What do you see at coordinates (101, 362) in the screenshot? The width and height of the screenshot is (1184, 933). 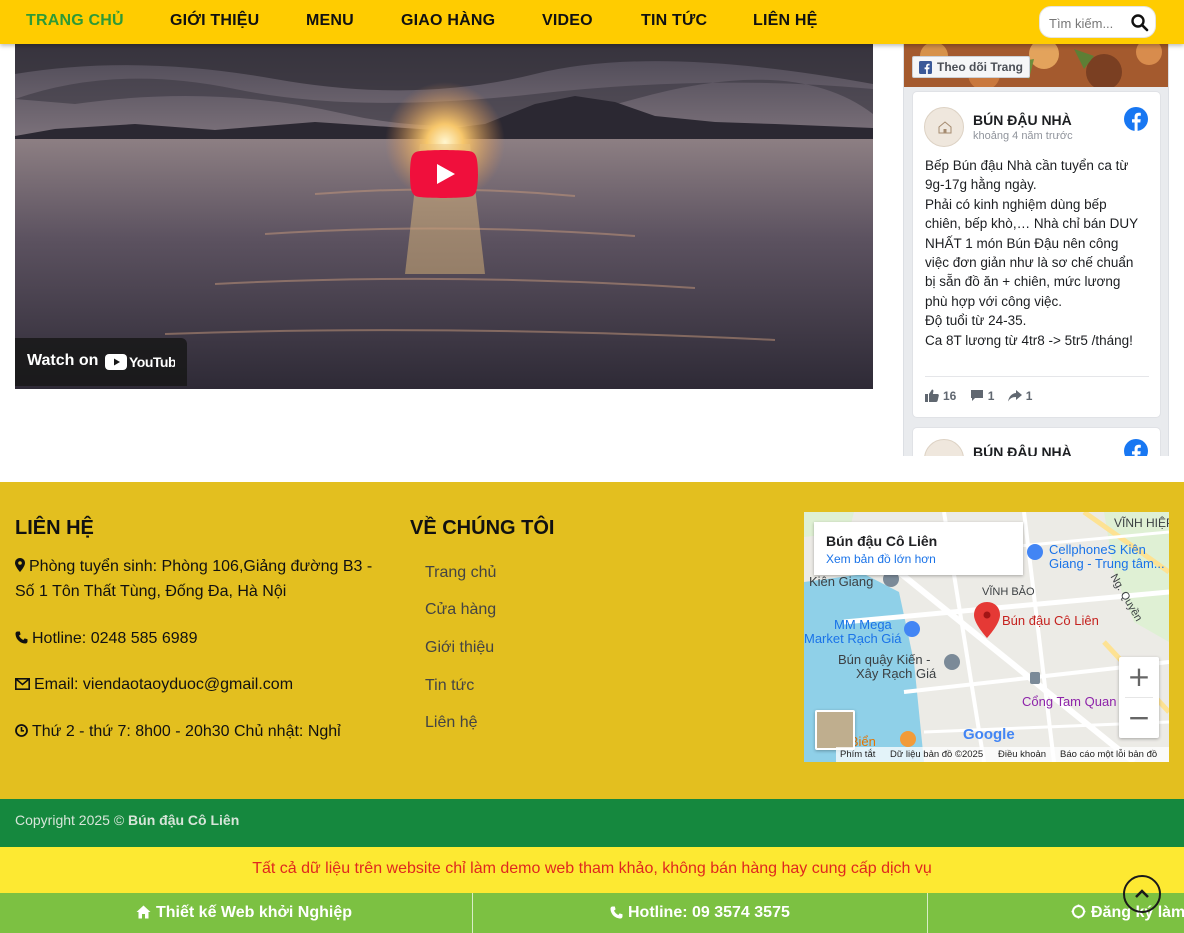 I see `watch-on-youtube-button: Watch on YouTube` at bounding box center [101, 362].